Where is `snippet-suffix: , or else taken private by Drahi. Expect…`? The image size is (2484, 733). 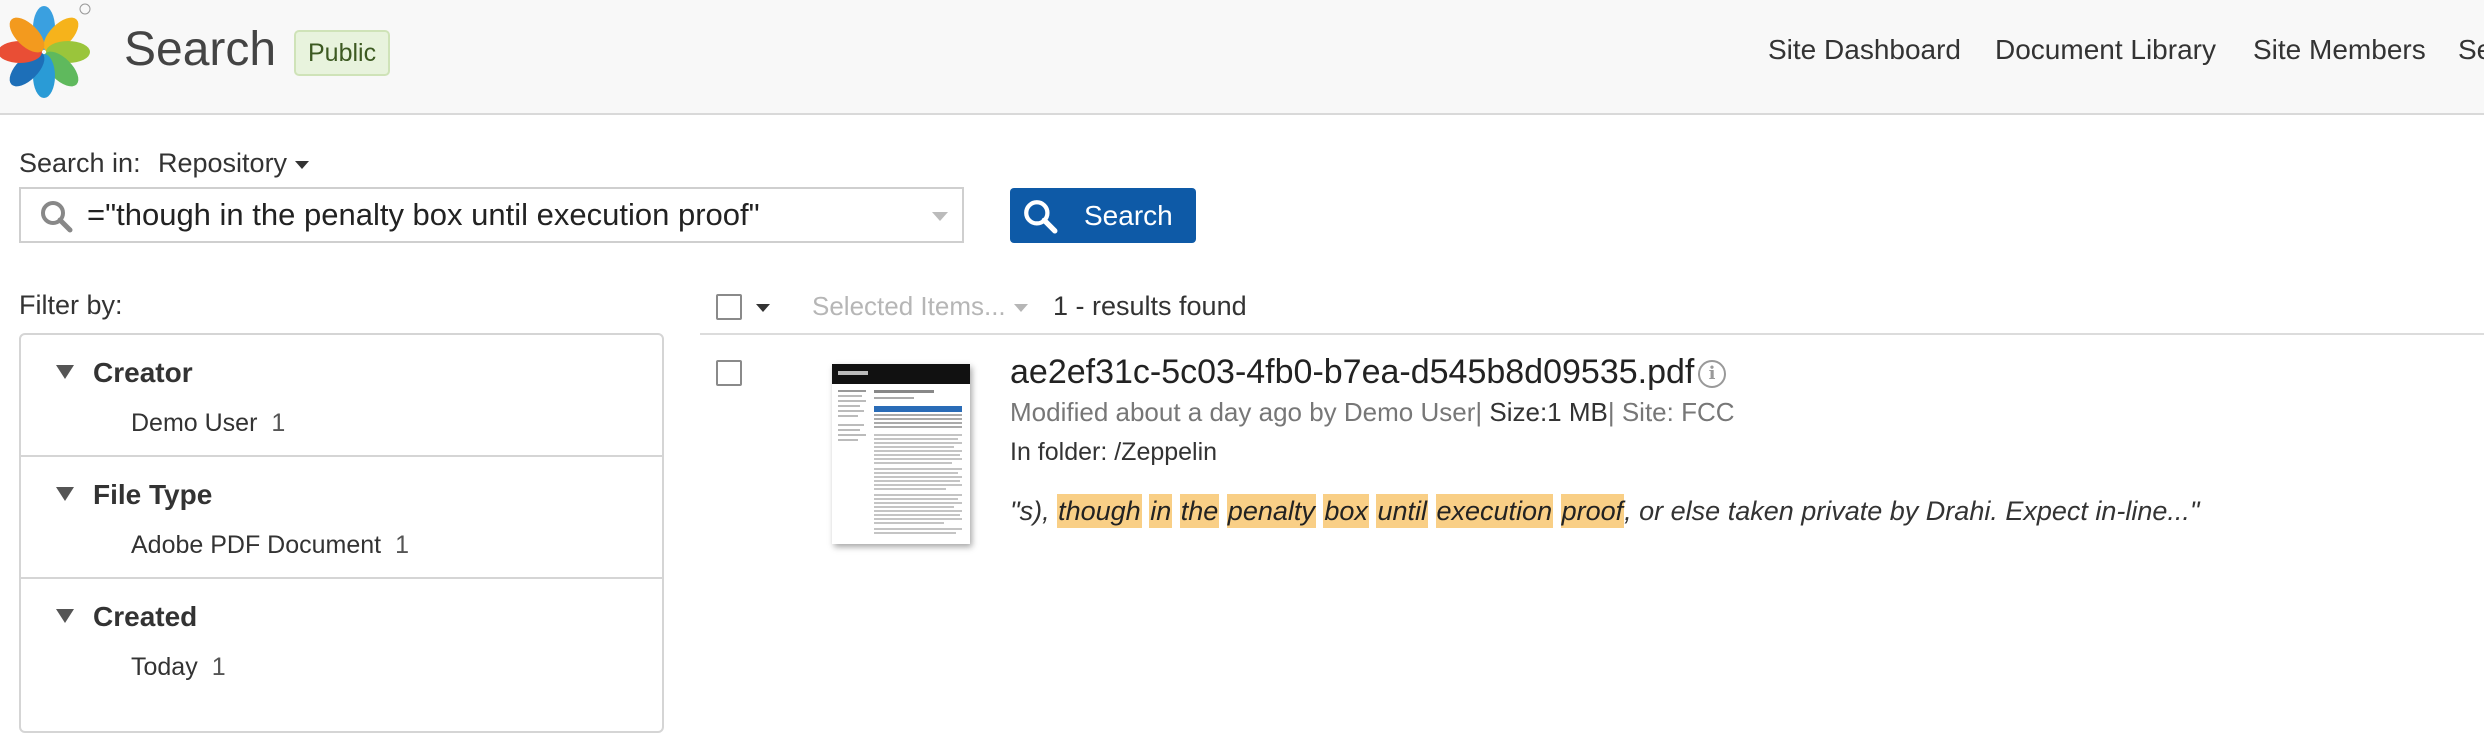
snippet-suffix: , or else taken private by Drahi. Expect… is located at coordinates (1912, 511).